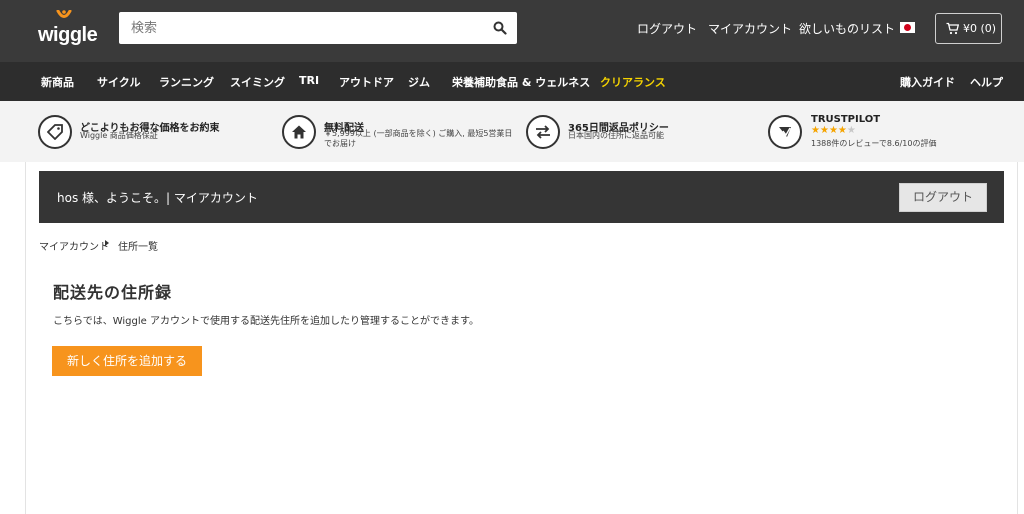  I want to click on nav-item-running: ランニング, so click(186, 82).